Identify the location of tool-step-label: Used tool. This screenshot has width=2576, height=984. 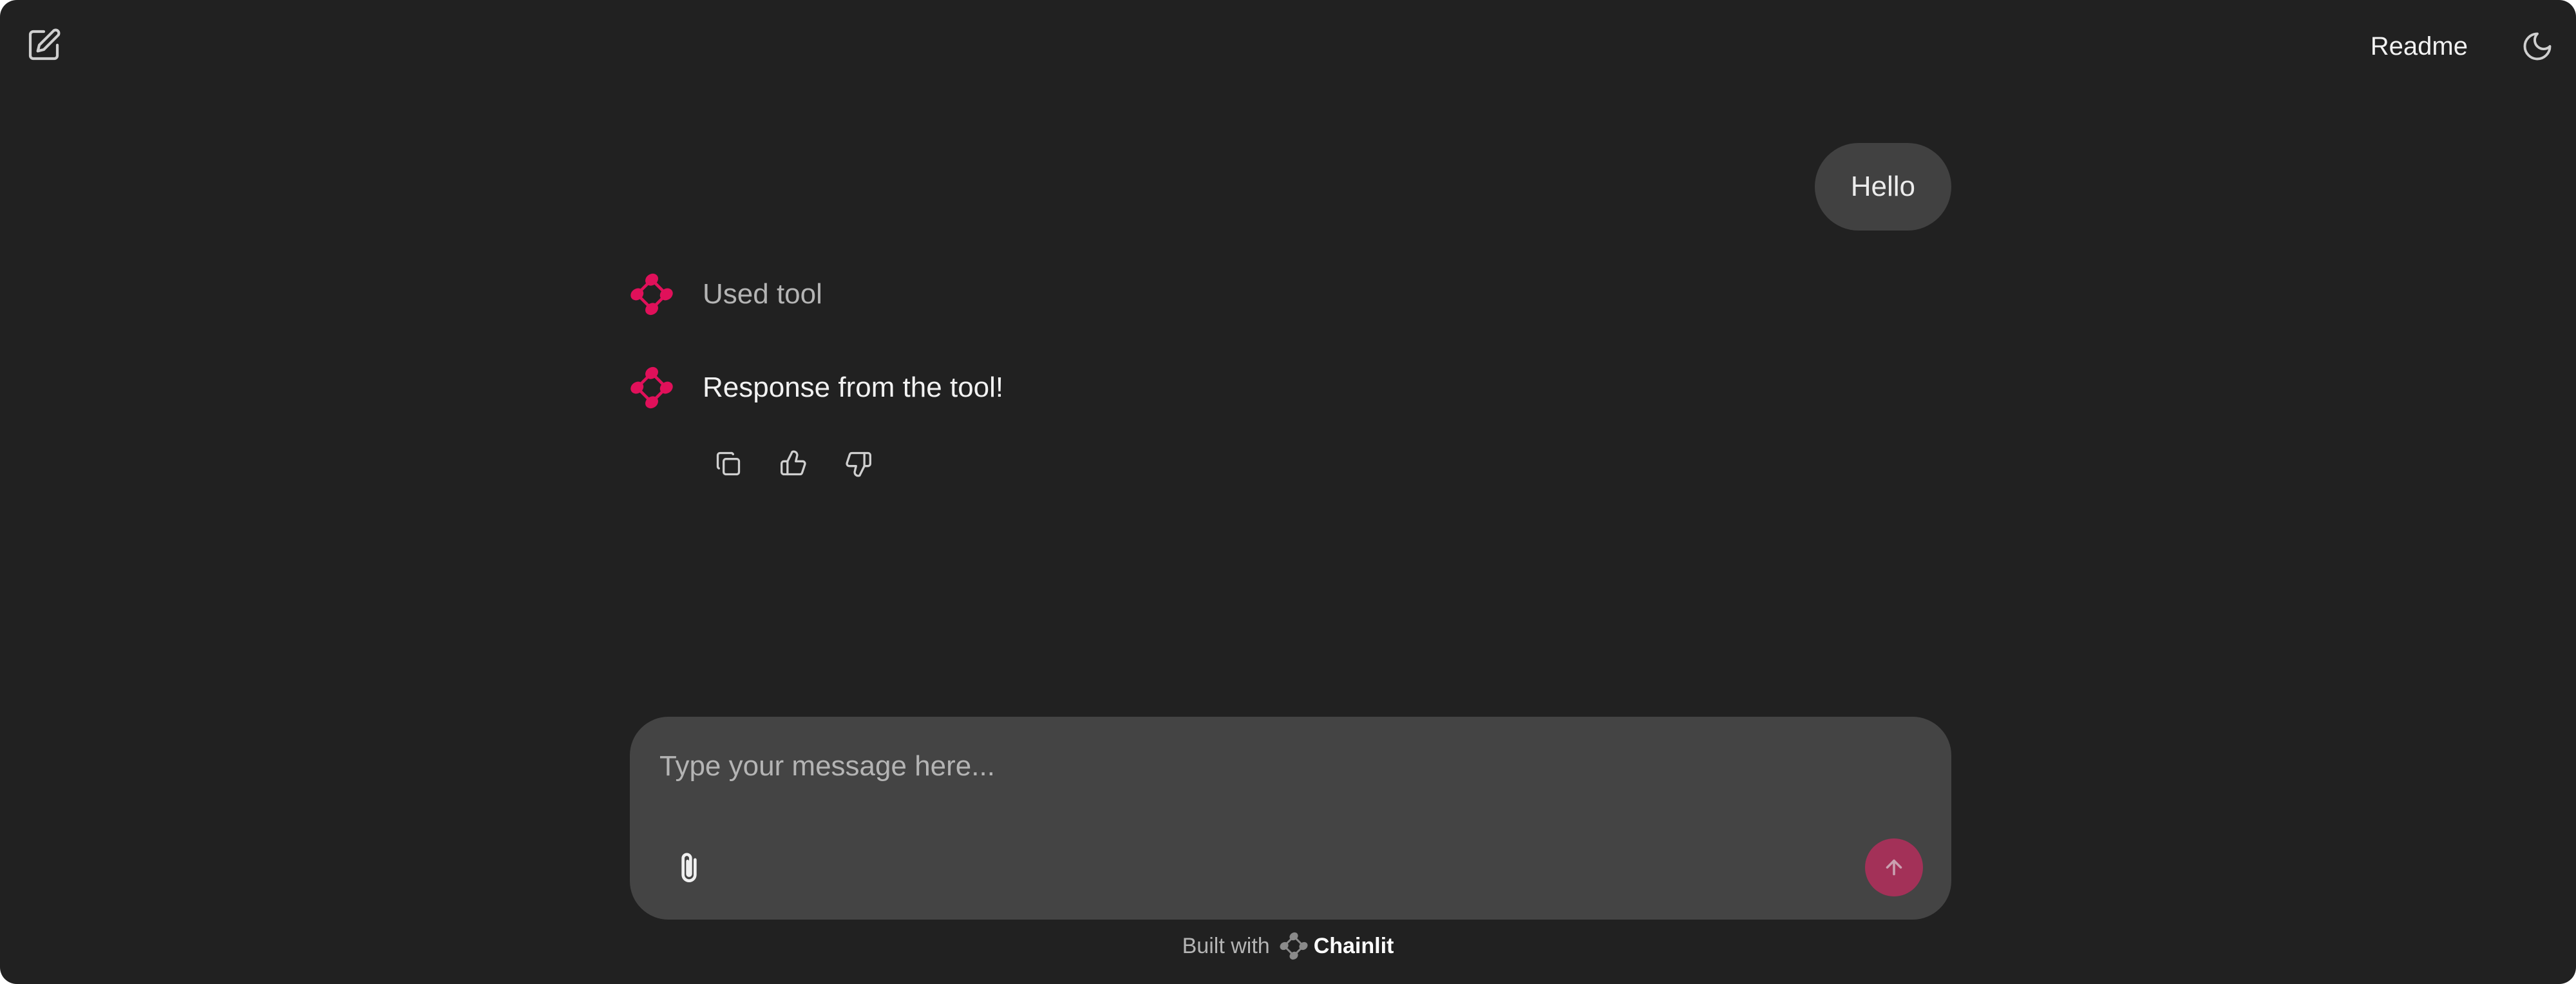
(762, 294).